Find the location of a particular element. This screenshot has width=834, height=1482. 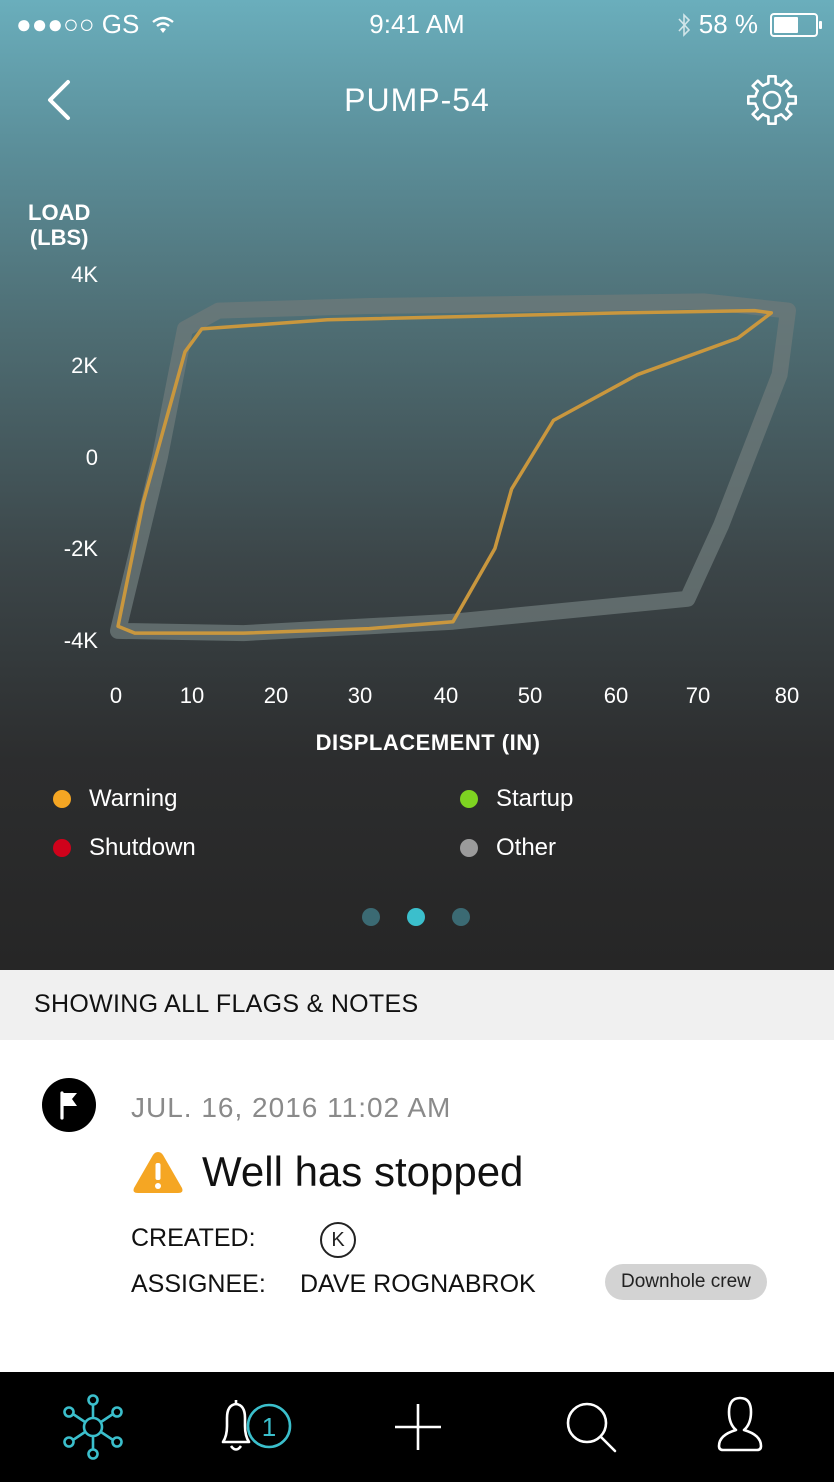

legend-item-other: Other is located at coordinates (508, 848).